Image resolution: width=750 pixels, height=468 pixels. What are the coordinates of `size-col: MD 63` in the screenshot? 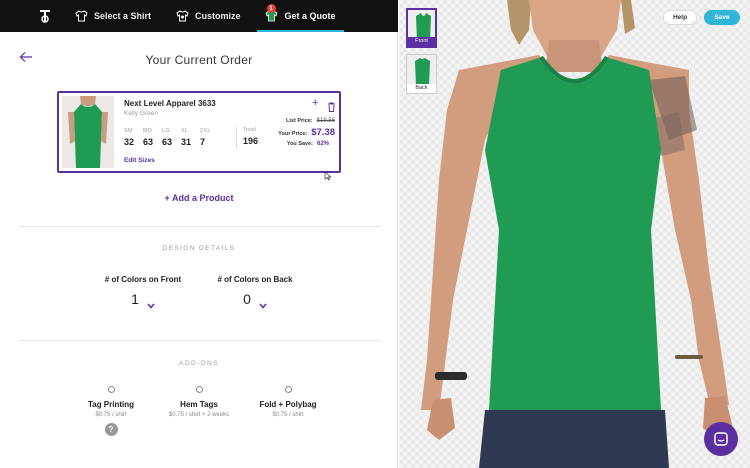 It's located at (152, 137).